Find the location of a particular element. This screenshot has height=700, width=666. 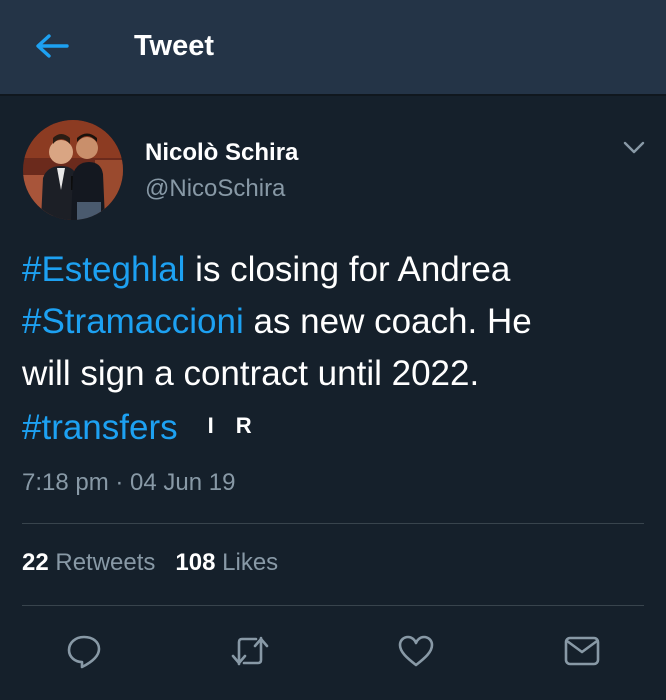

hashtag-link: #transfers is located at coordinates (100, 427).